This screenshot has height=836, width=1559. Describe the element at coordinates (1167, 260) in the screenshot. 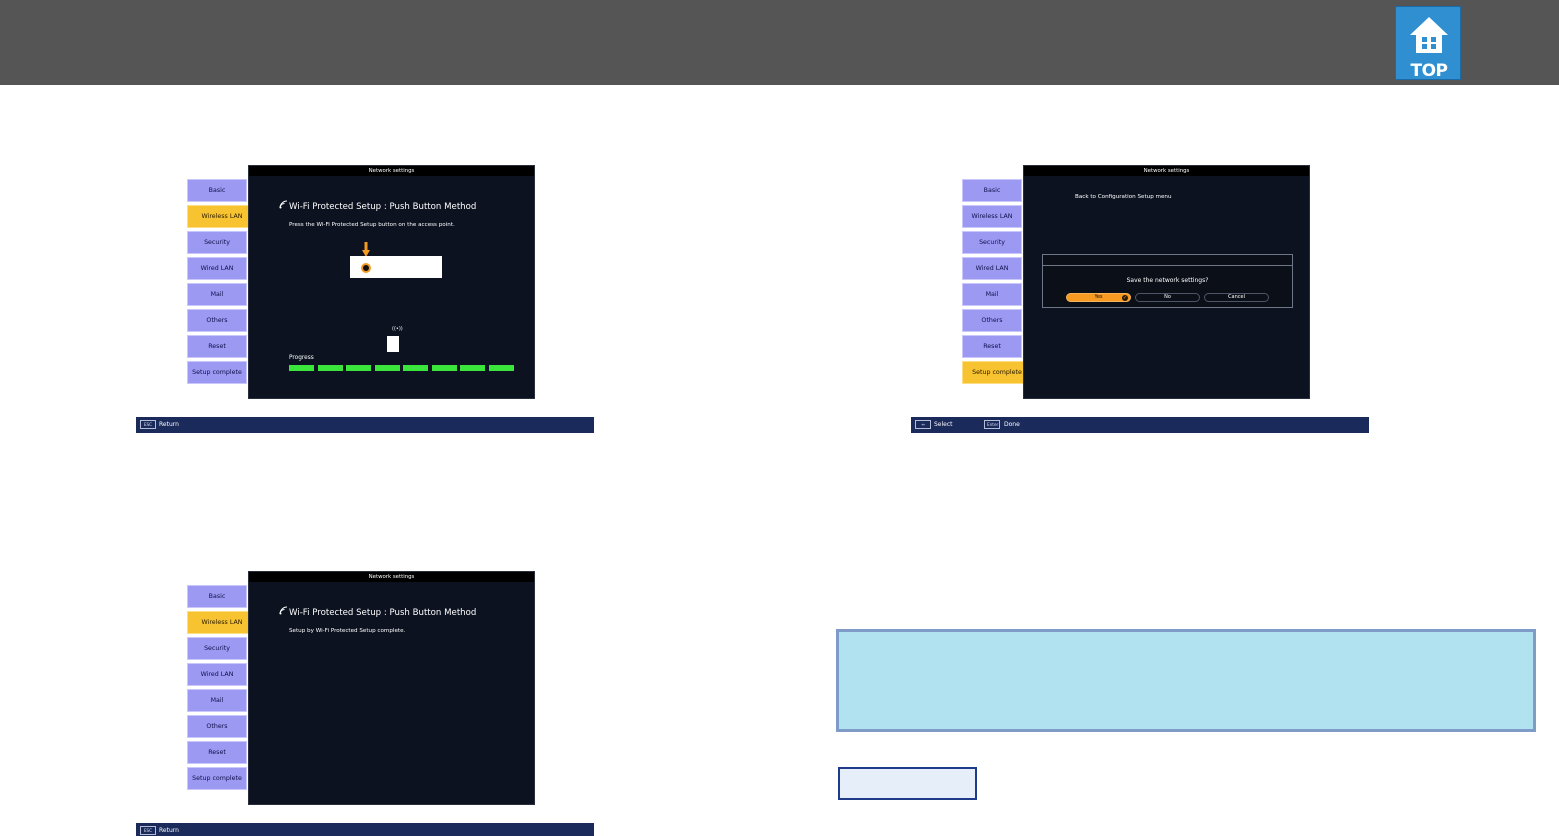

I see `dialog-header` at that location.